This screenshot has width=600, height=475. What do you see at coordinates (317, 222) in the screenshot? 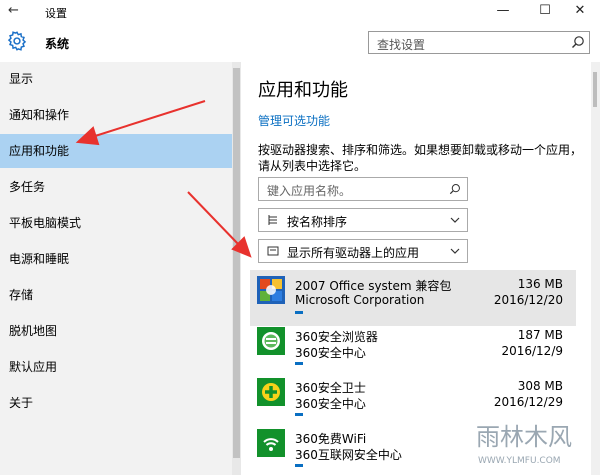
I see `sort-label: 按名称排序` at bounding box center [317, 222].